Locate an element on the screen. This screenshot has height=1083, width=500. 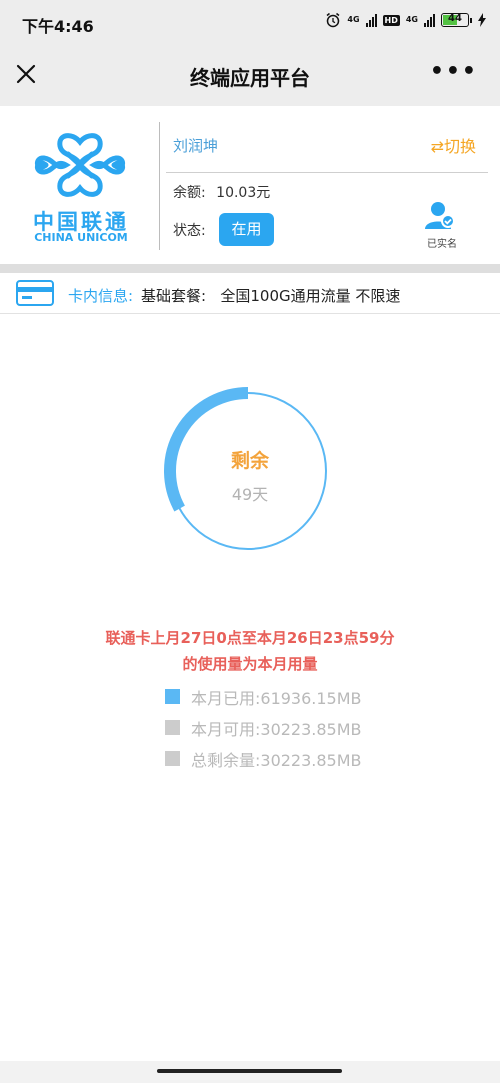
balance-row: 余额: 10.03元 is located at coordinates (221, 192).